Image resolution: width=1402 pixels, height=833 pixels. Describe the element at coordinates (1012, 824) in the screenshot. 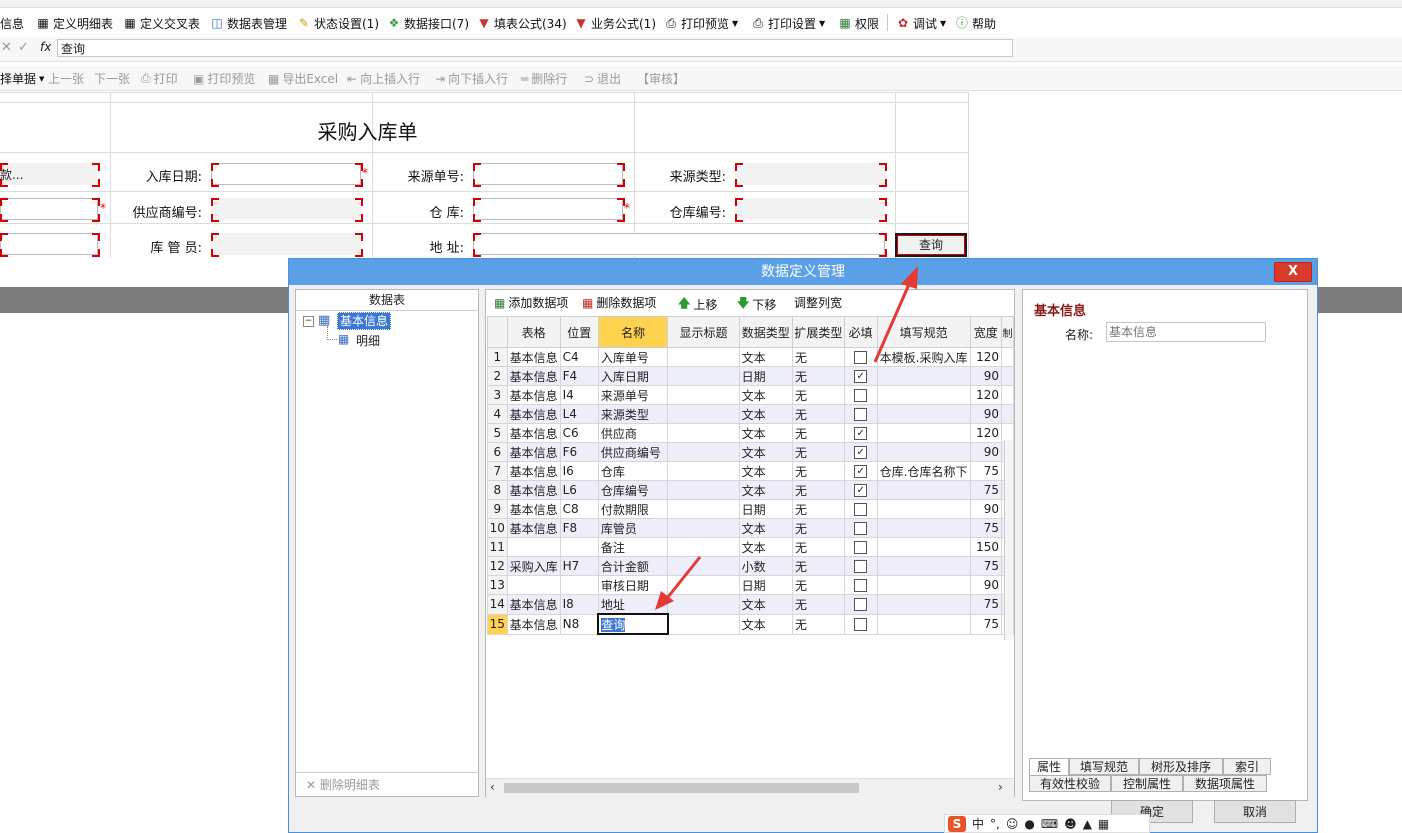

I see `emoji-icon: ☺` at that location.